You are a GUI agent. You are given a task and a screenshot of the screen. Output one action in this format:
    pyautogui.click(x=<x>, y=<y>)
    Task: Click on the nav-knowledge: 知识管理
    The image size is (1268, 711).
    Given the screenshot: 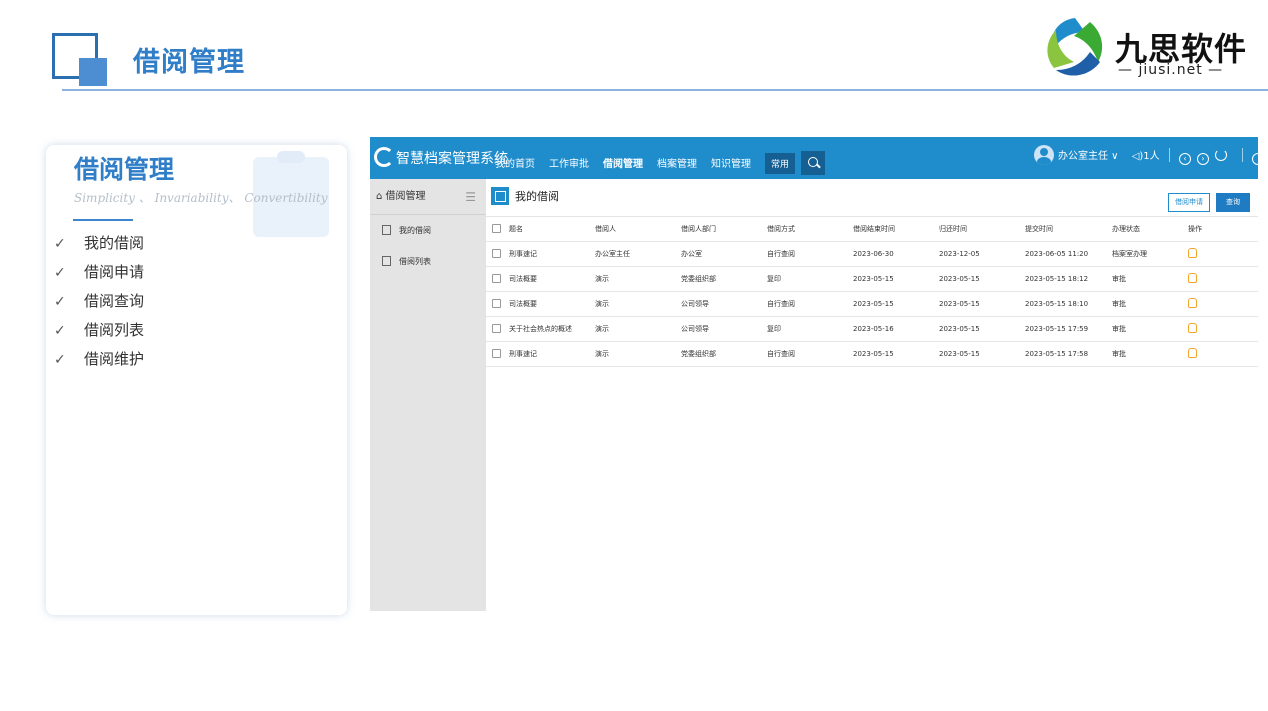 What is the action you would take?
    pyautogui.click(x=731, y=162)
    